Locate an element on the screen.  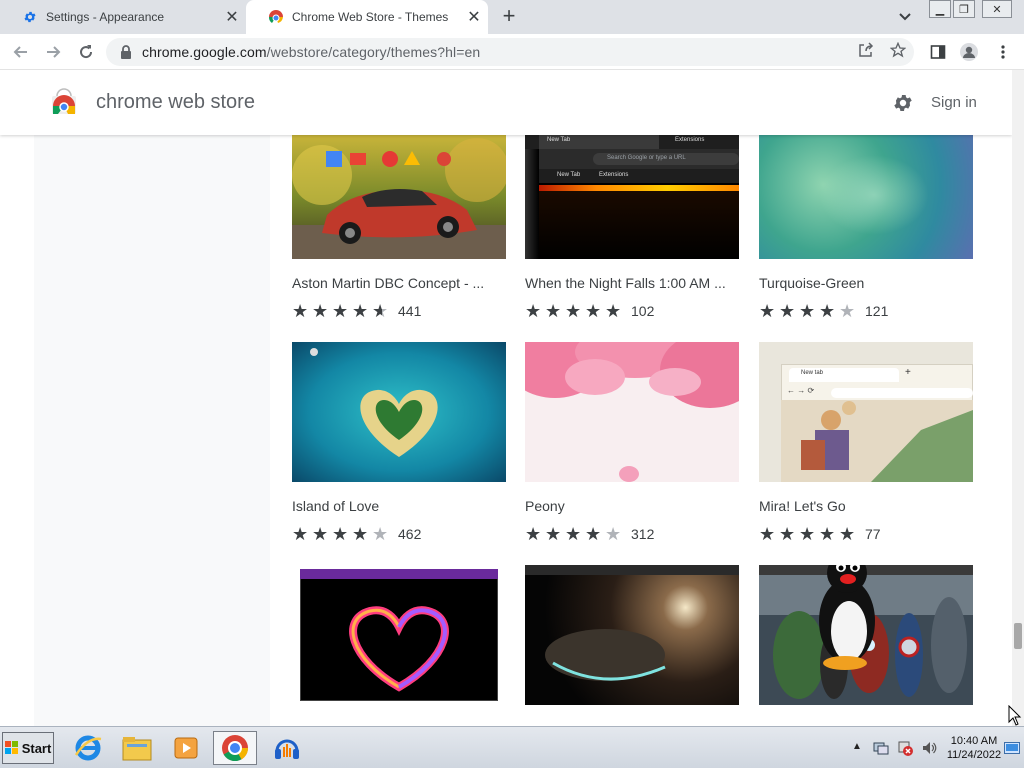
mini-ext-label: Extensions is located at coordinates (690, 140).